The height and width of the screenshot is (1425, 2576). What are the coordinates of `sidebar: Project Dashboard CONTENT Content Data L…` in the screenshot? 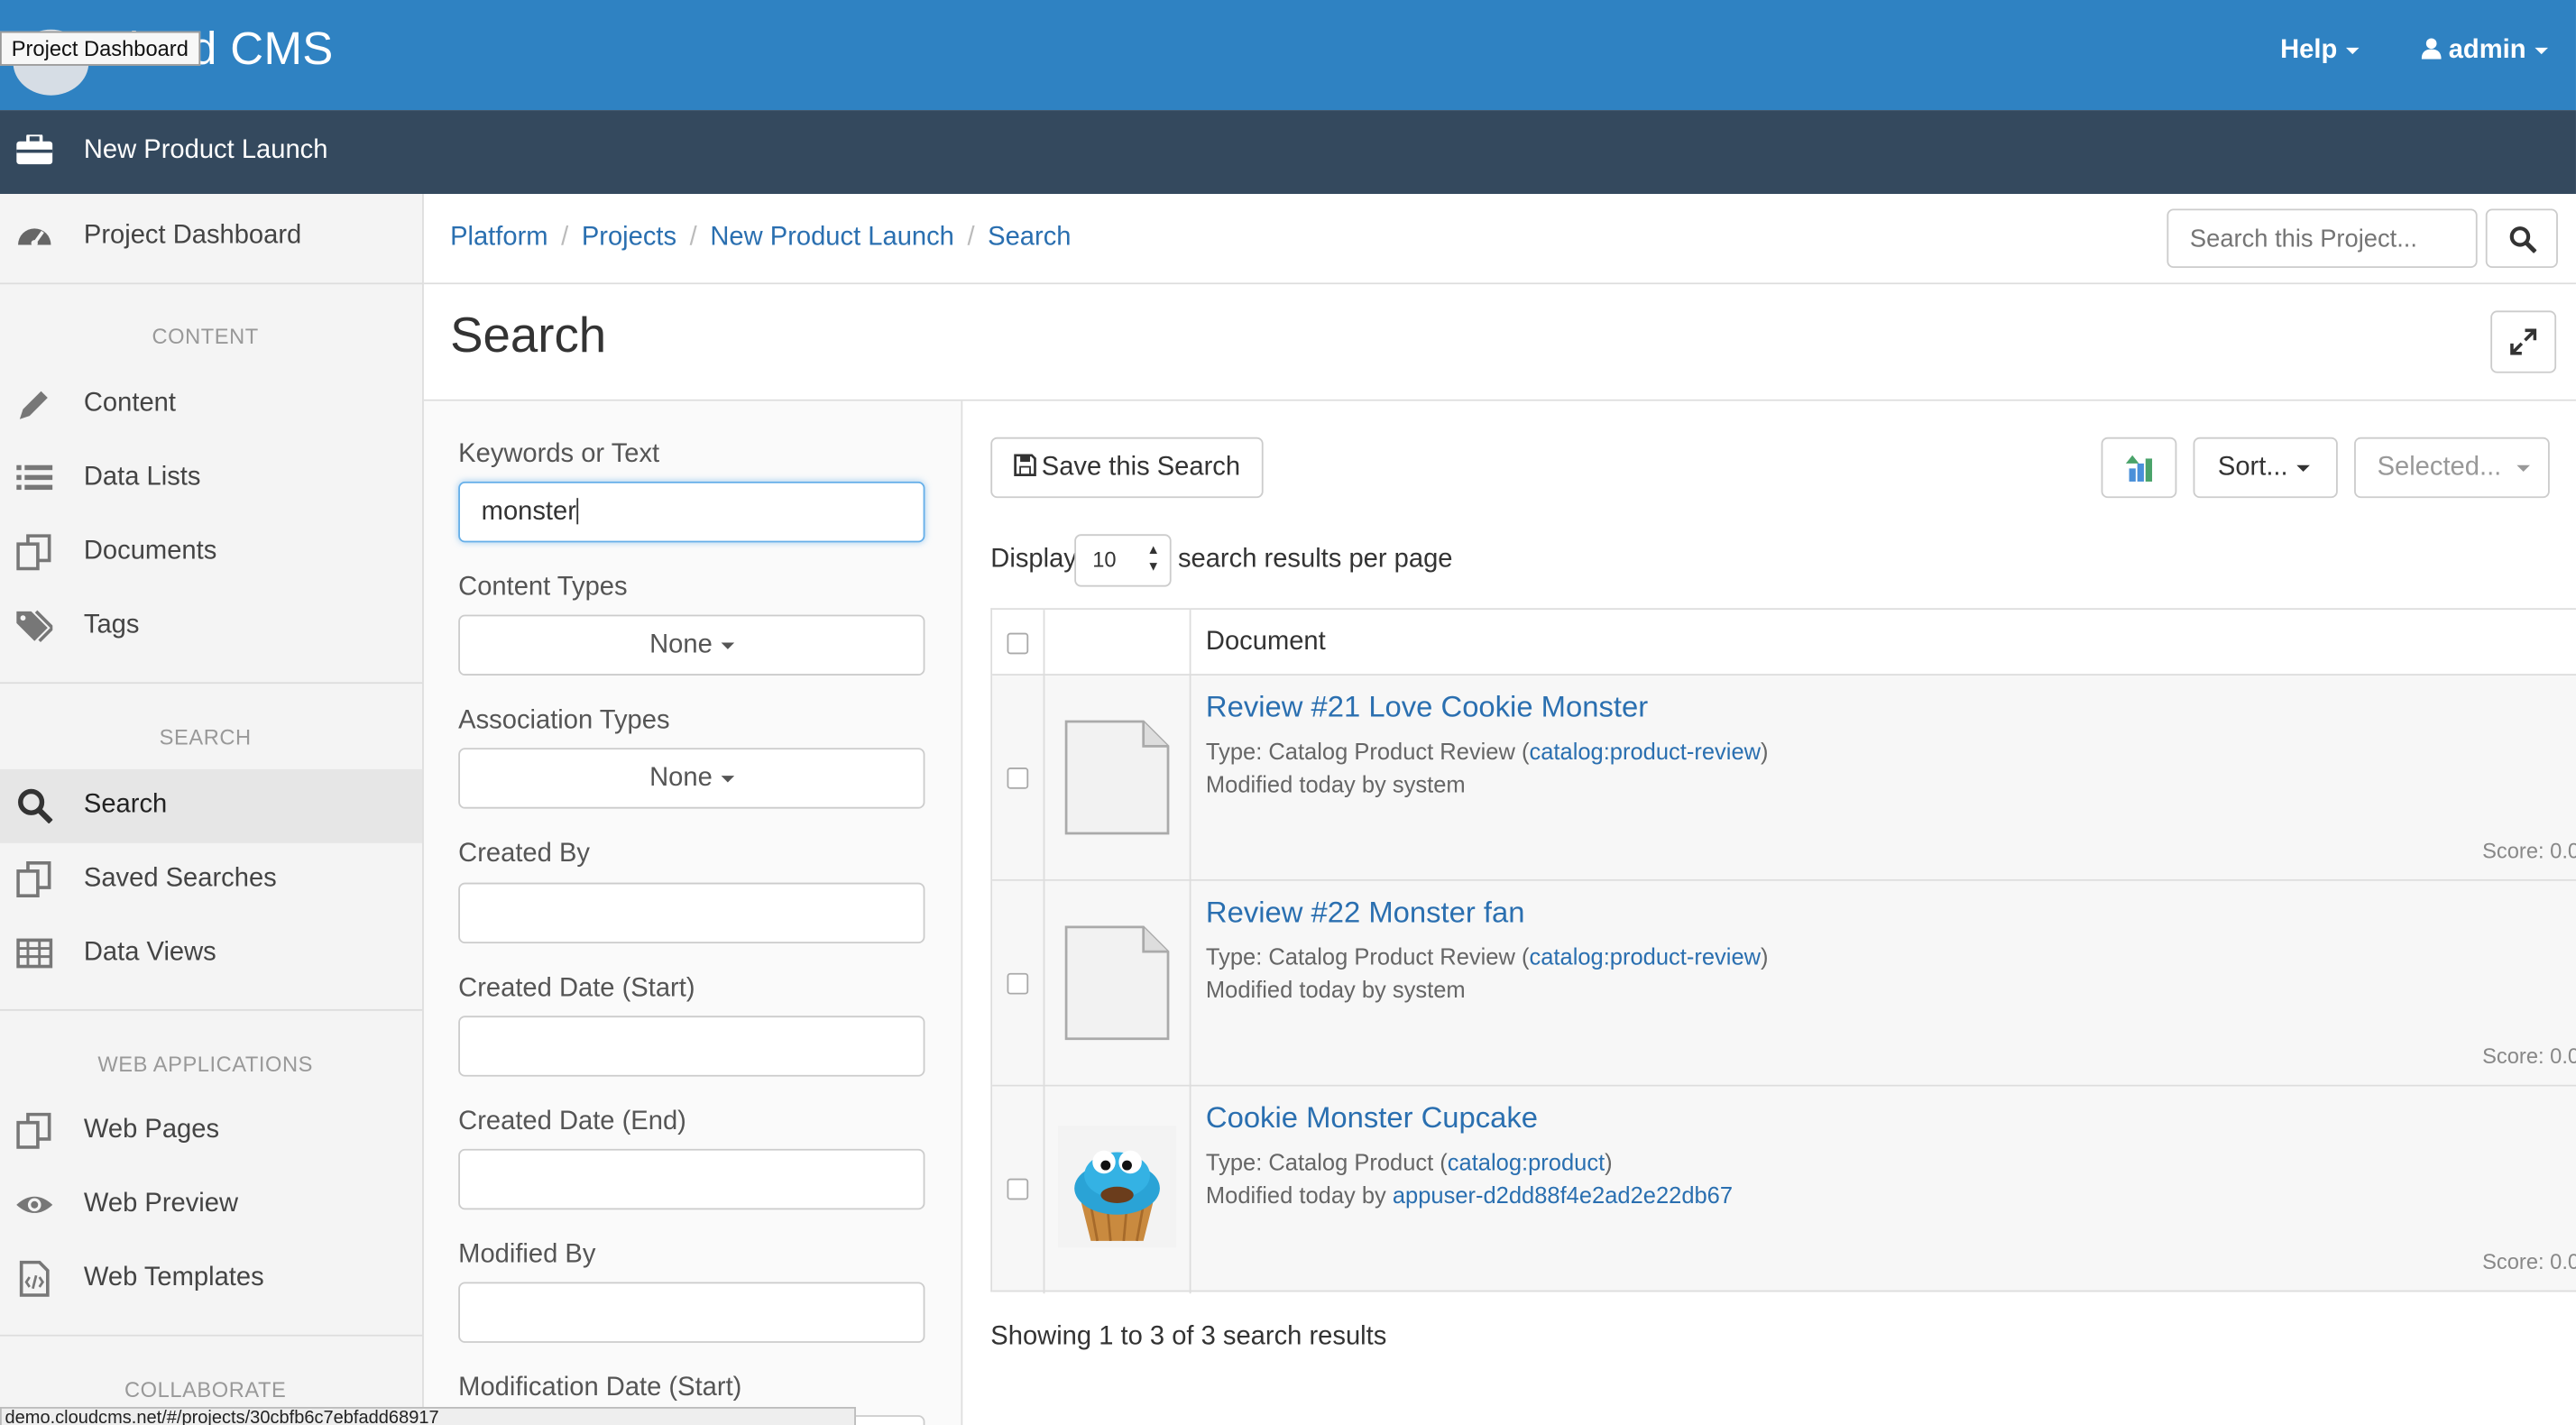 It's located at (212, 809).